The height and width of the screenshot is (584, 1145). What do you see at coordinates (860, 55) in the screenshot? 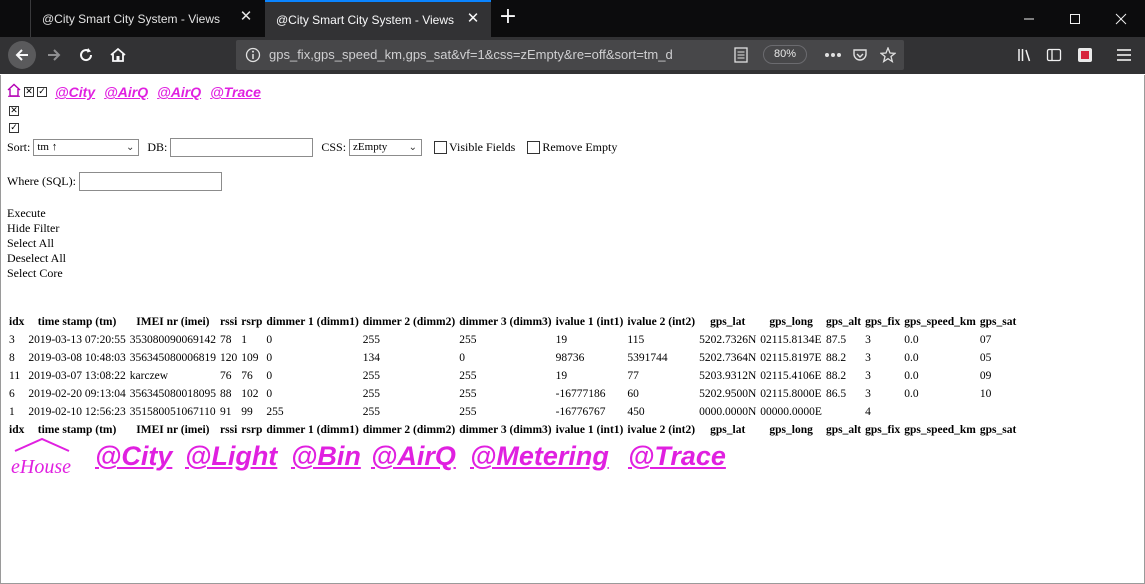
I see `pocket-icon` at bounding box center [860, 55].